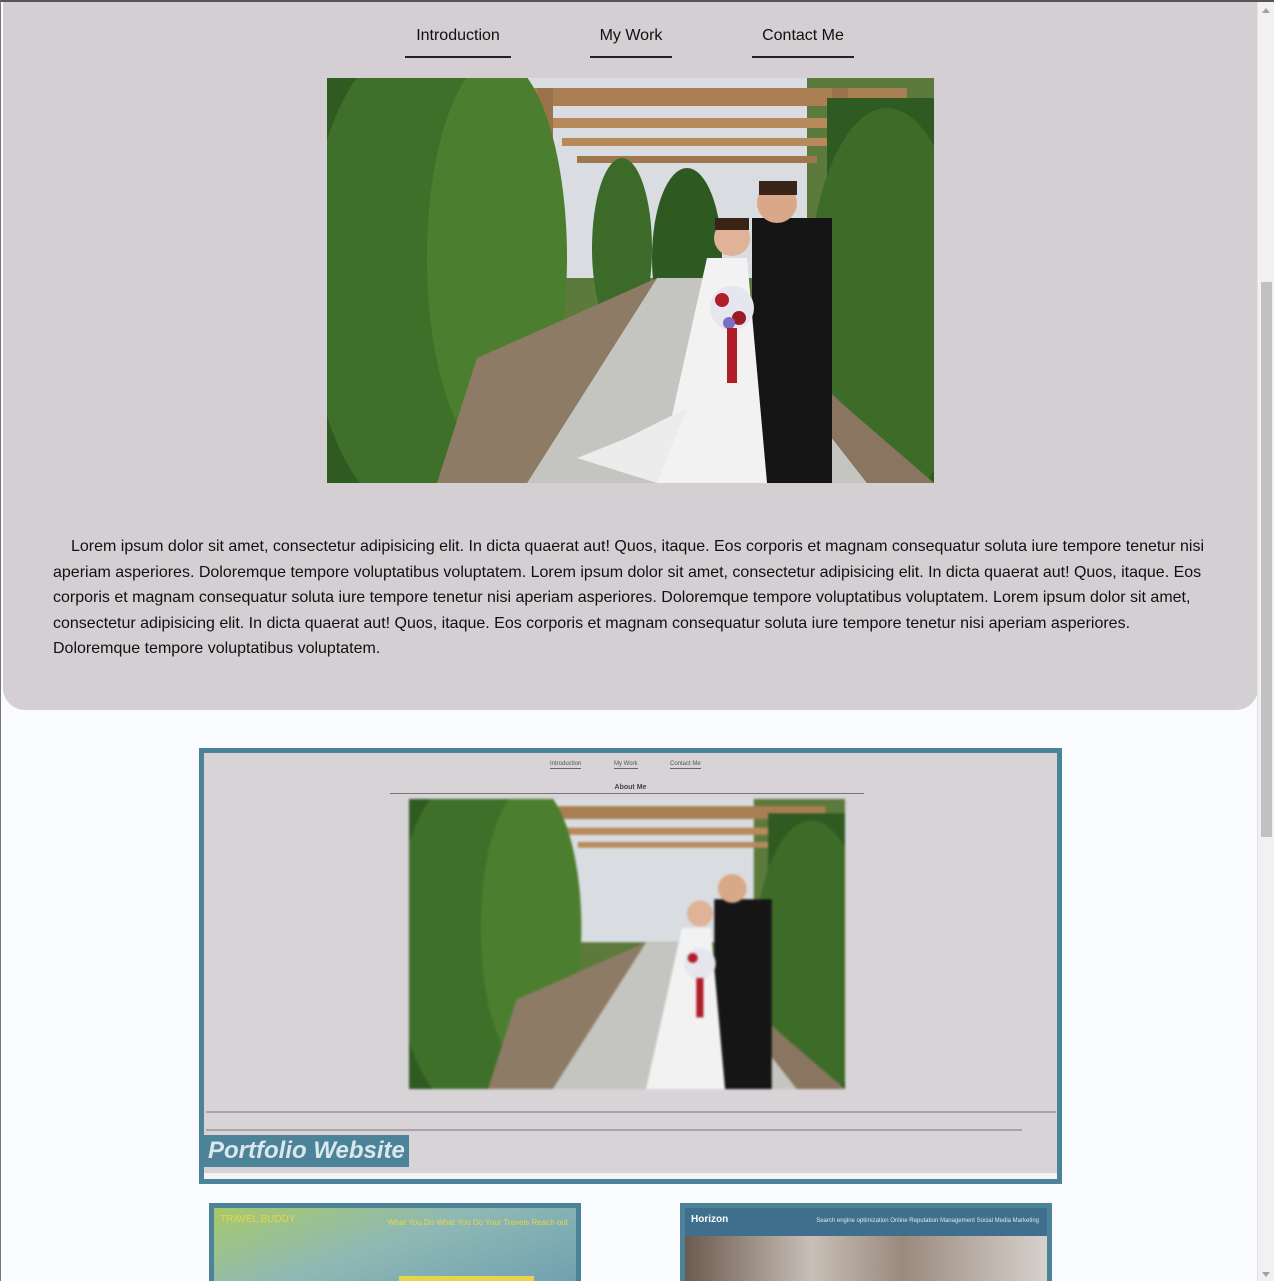 The height and width of the screenshot is (1281, 1274). I want to click on preview-nav-contact-me: Contact Me, so click(685, 765).